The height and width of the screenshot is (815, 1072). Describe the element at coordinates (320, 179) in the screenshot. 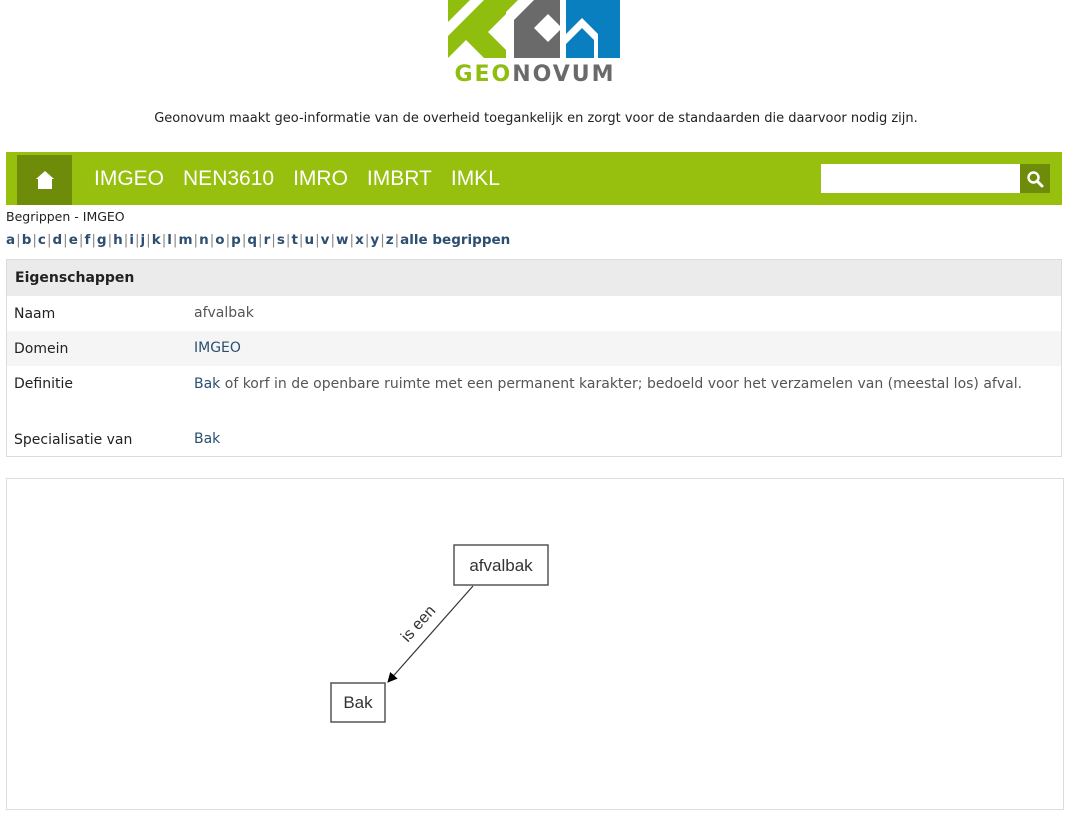

I see `nav-item-imro: IMRO` at that location.